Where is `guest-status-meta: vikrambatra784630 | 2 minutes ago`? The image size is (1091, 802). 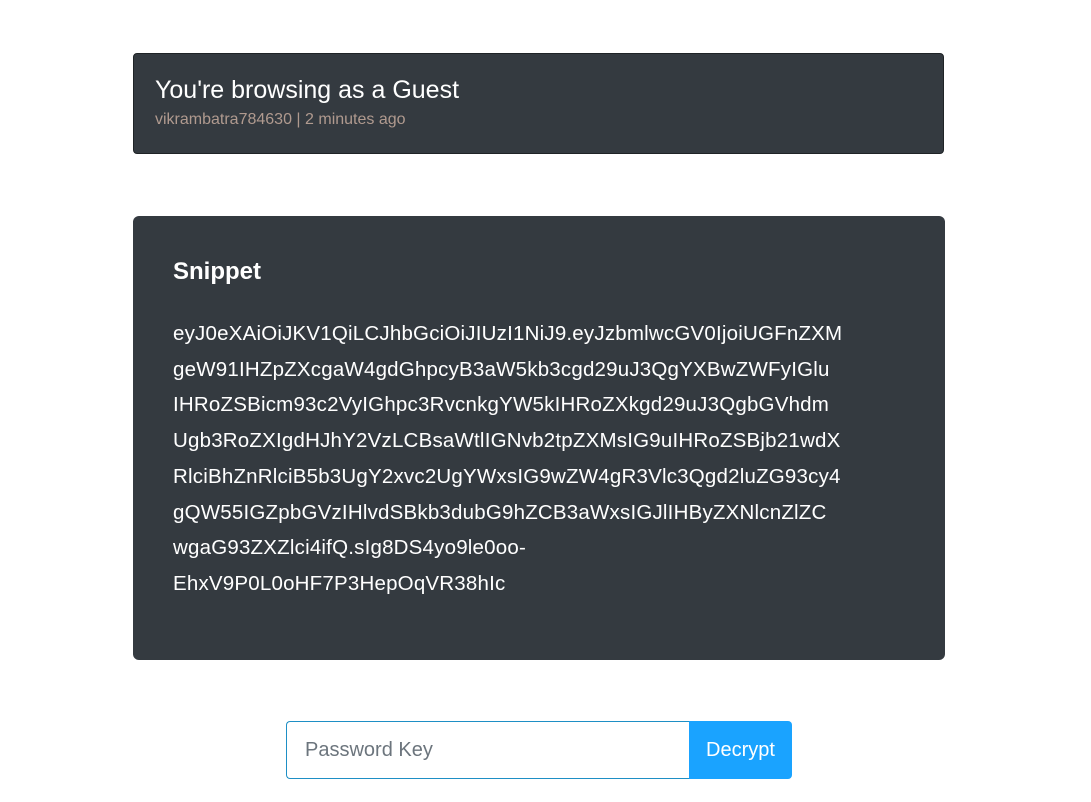 guest-status-meta: vikrambatra784630 | 2 minutes ago is located at coordinates (280, 120).